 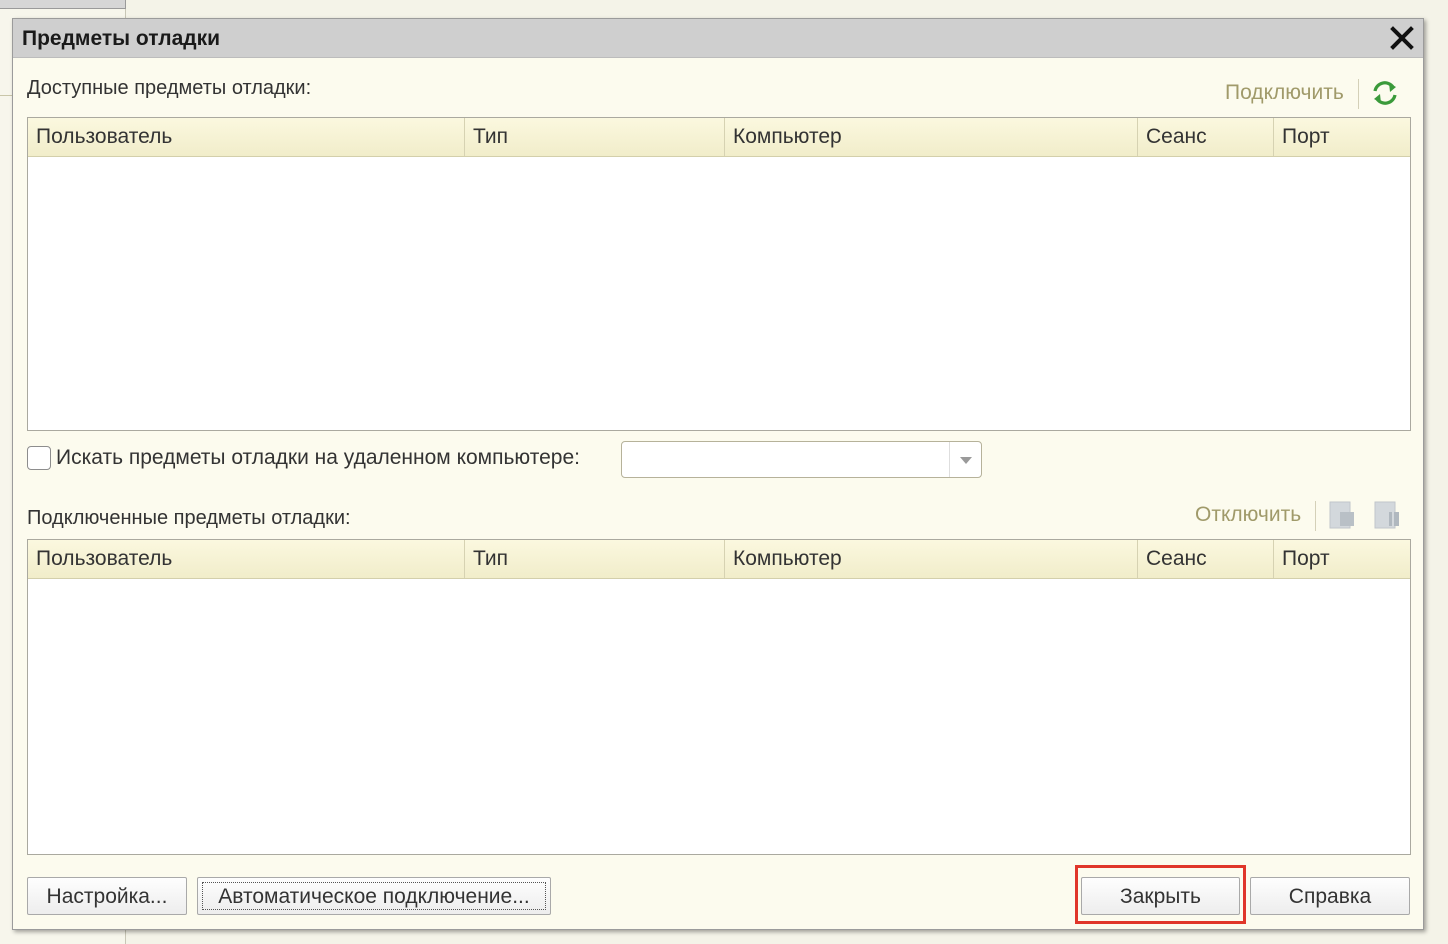 I want to click on remote-computer-dropdown-button, so click(x=965, y=459).